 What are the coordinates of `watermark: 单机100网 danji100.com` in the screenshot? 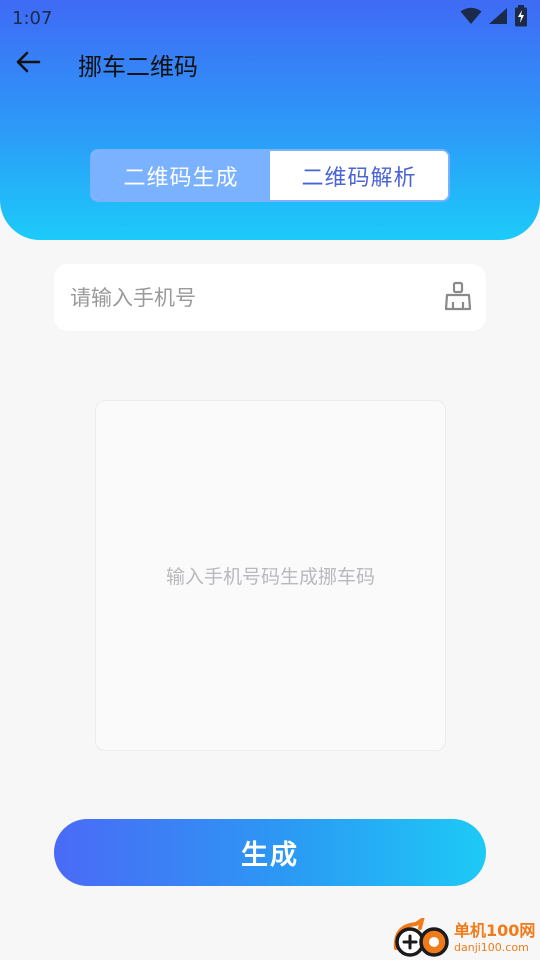 It's located at (465, 937).